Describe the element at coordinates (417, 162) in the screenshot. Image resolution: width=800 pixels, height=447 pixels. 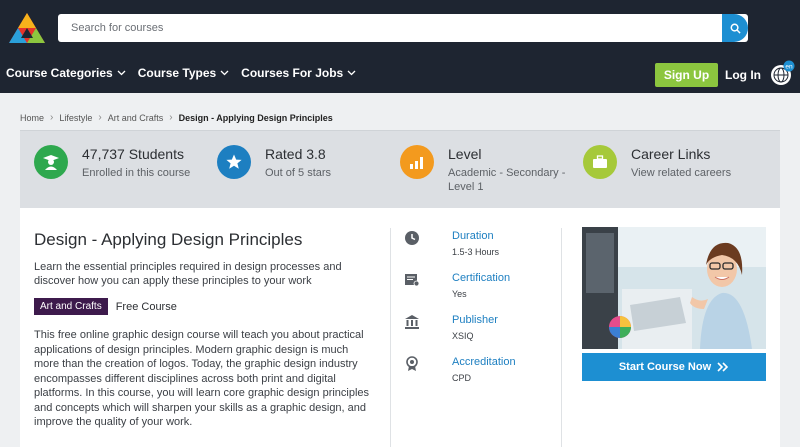
I see `chart-icon` at that location.